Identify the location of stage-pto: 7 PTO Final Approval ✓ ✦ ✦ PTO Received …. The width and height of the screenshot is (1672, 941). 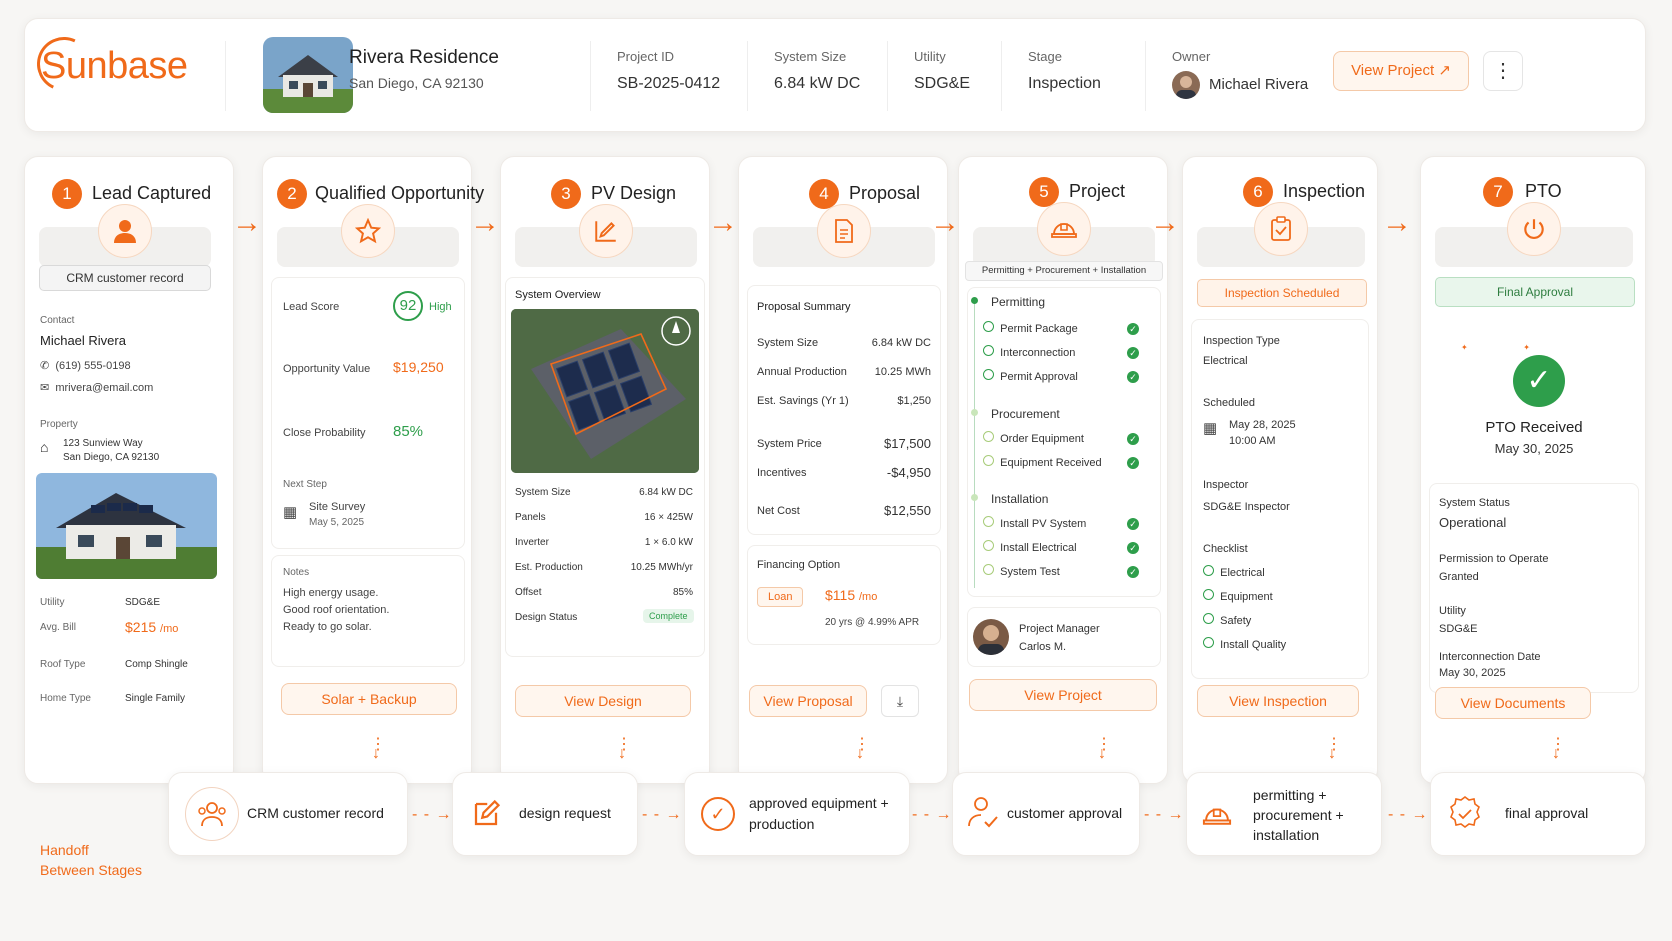
(1533, 470).